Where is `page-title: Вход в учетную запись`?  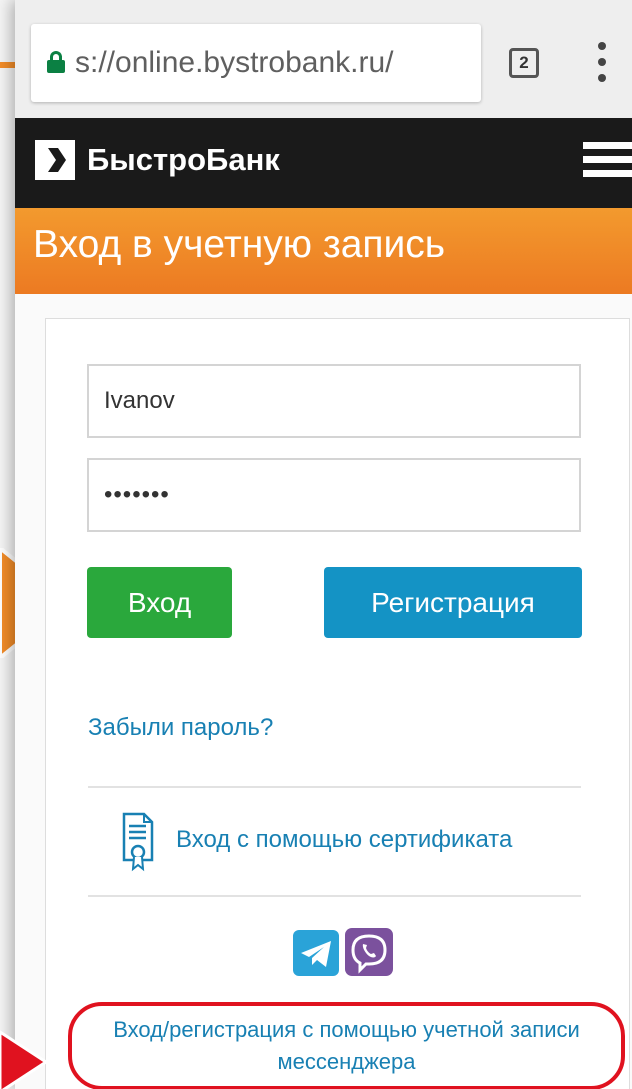
page-title: Вход в учетную запись is located at coordinates (239, 244).